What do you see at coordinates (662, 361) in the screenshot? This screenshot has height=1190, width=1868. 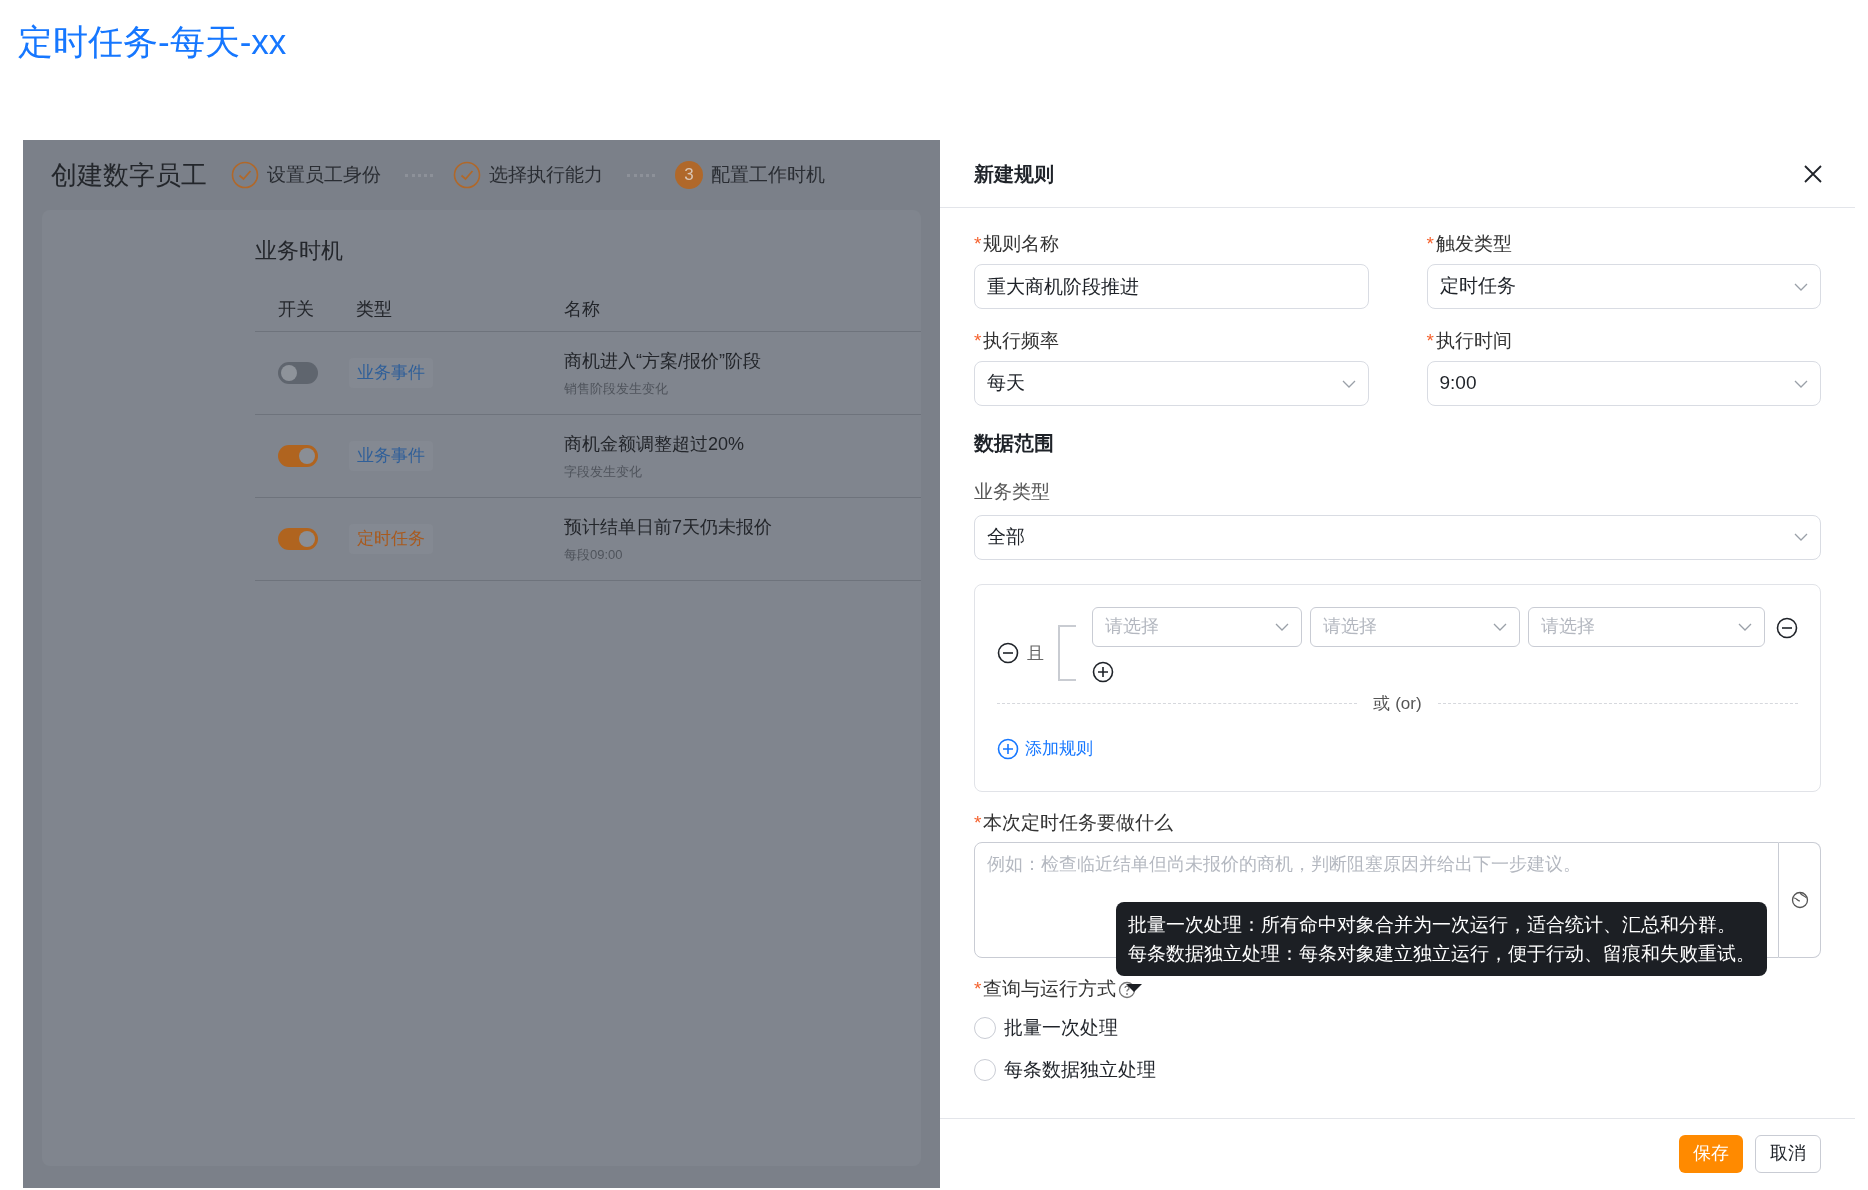 I see `rule-name: 商机进入“方案/报价”阶段` at bounding box center [662, 361].